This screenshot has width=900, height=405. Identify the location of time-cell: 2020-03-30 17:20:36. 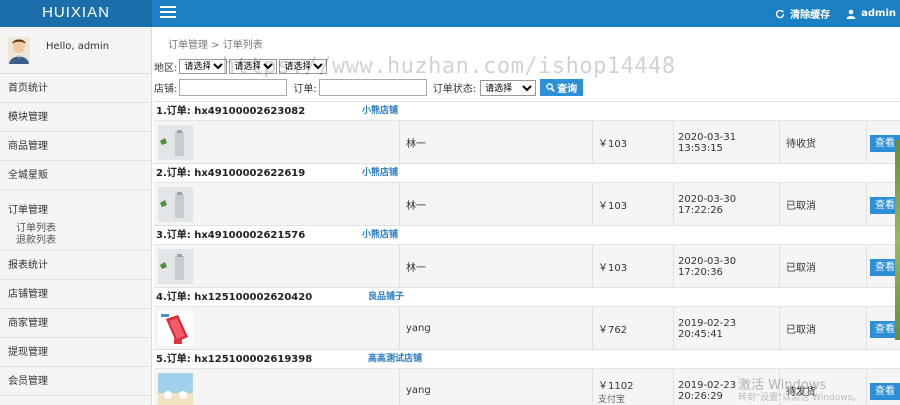
(727, 266).